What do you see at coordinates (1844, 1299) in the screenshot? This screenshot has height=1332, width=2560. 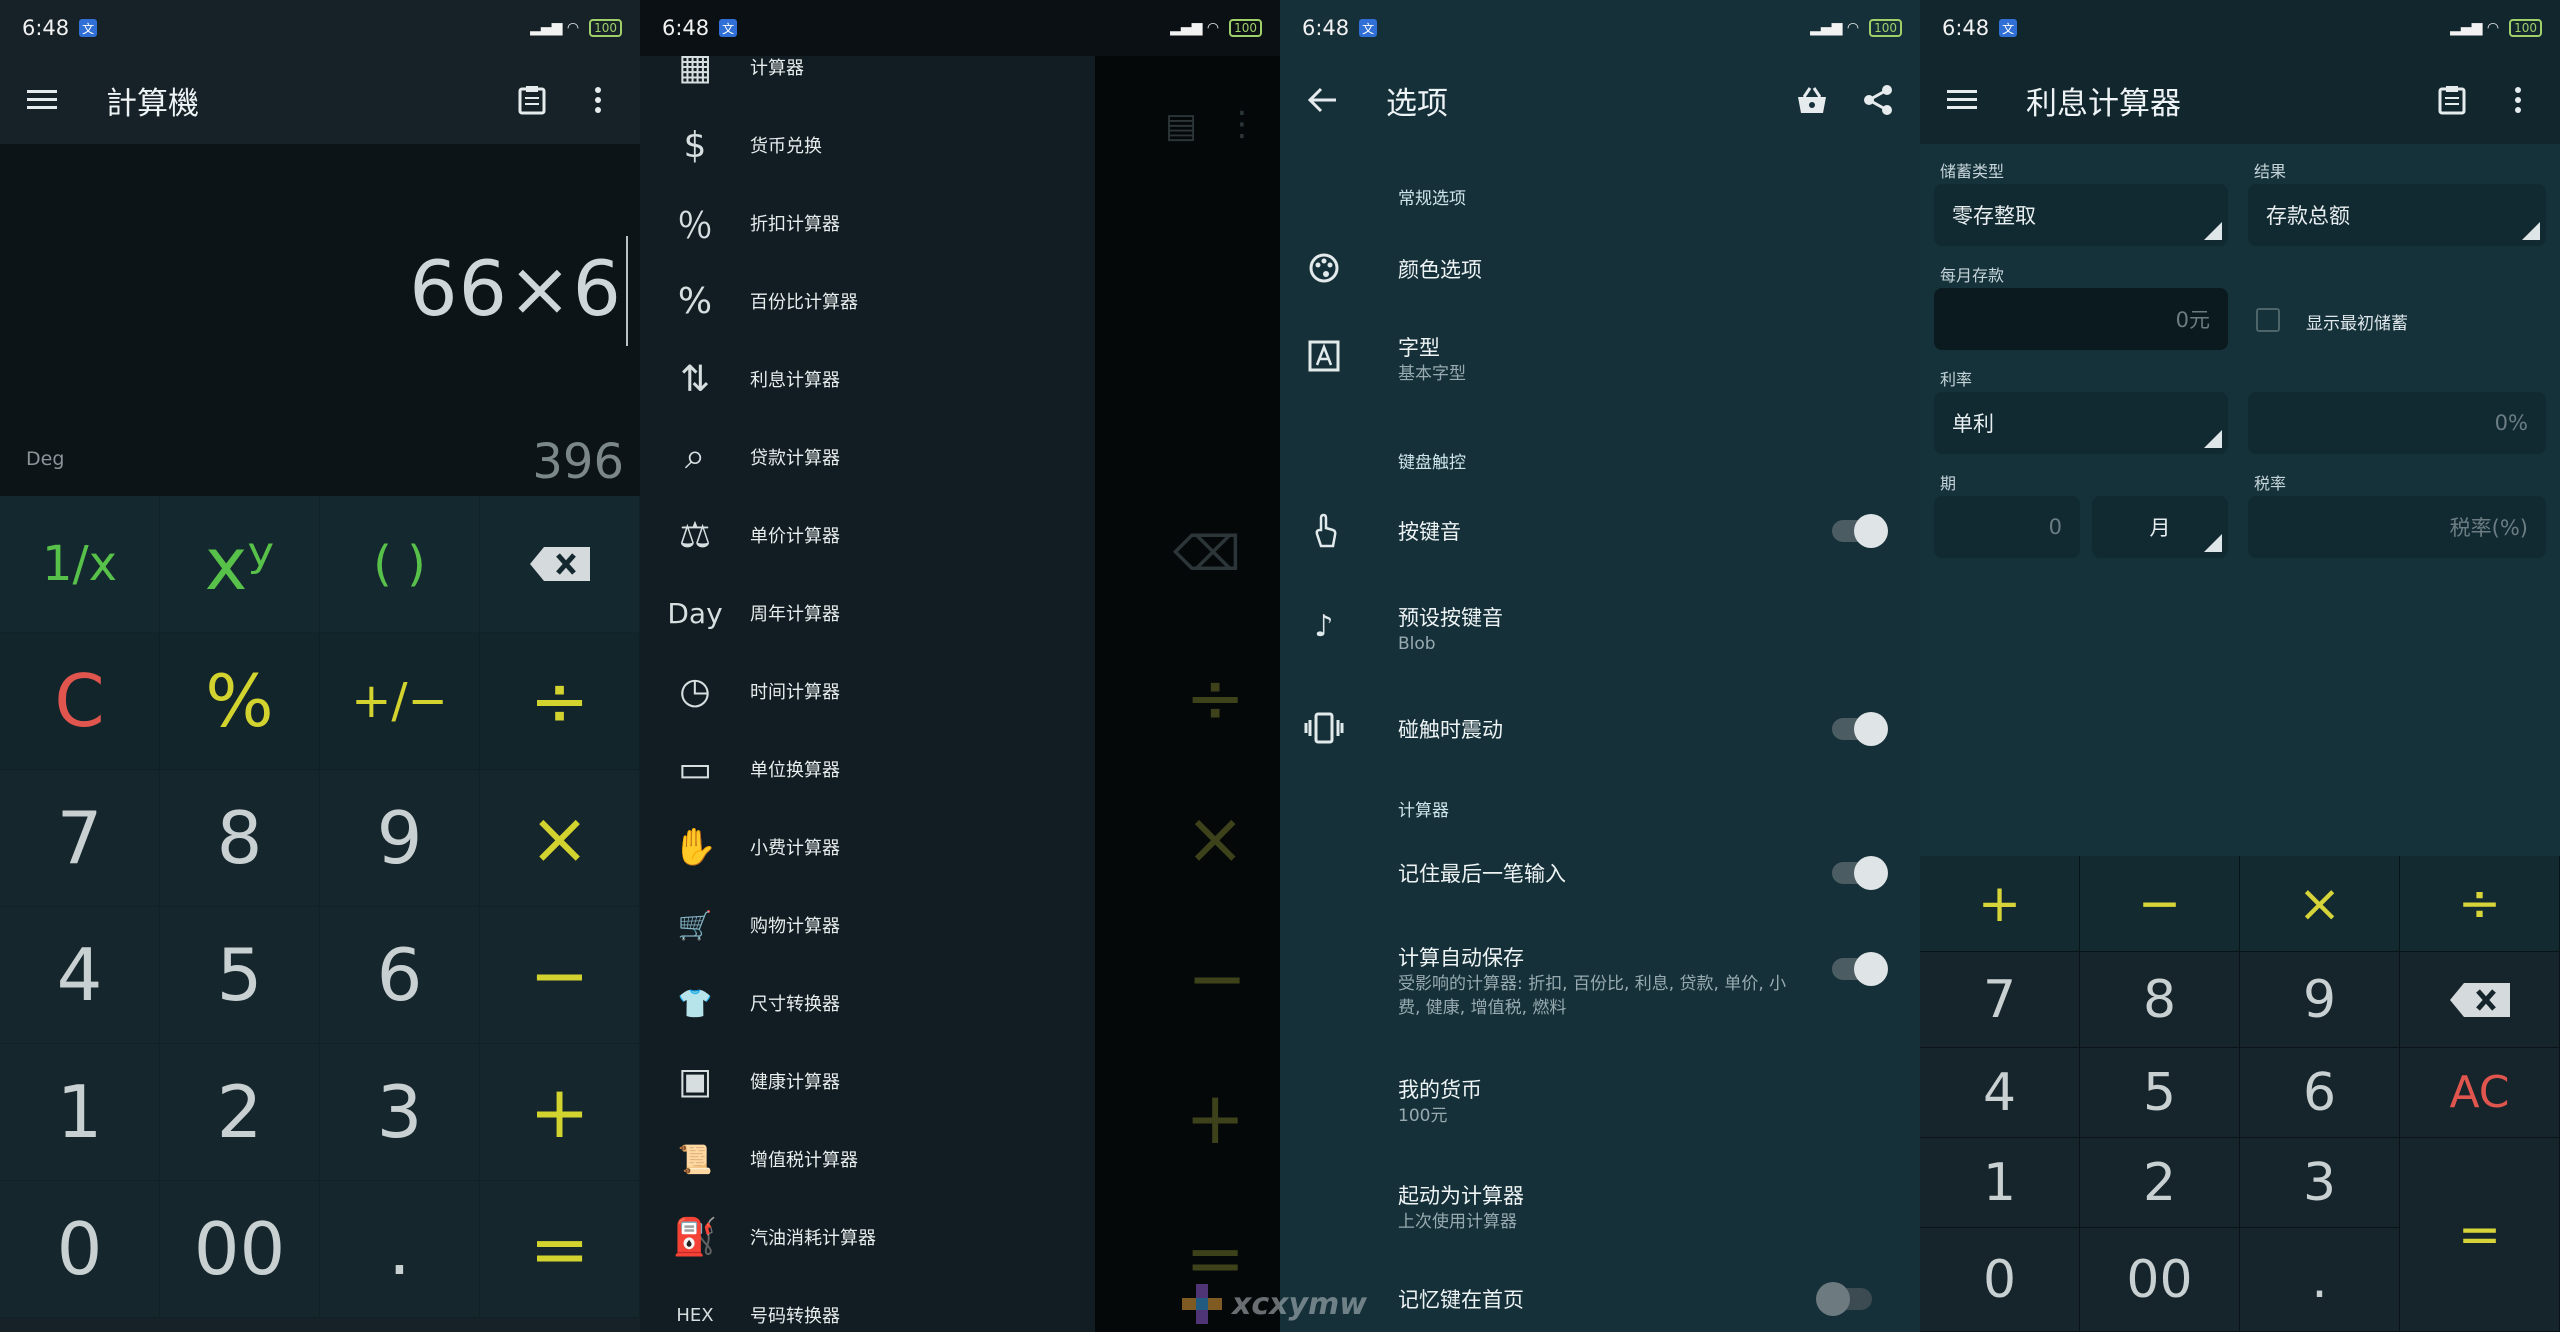 I see `memory-toggle` at bounding box center [1844, 1299].